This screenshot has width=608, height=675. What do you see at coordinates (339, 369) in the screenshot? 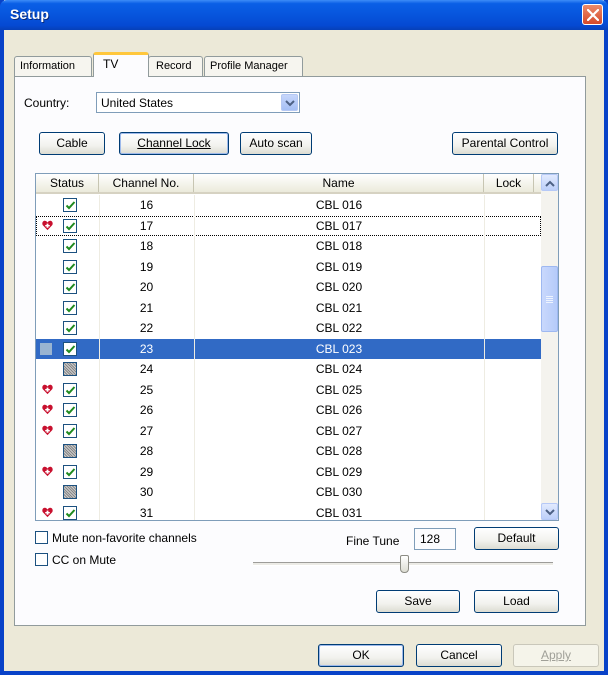
I see `channel-name-cell: CBL 024` at bounding box center [339, 369].